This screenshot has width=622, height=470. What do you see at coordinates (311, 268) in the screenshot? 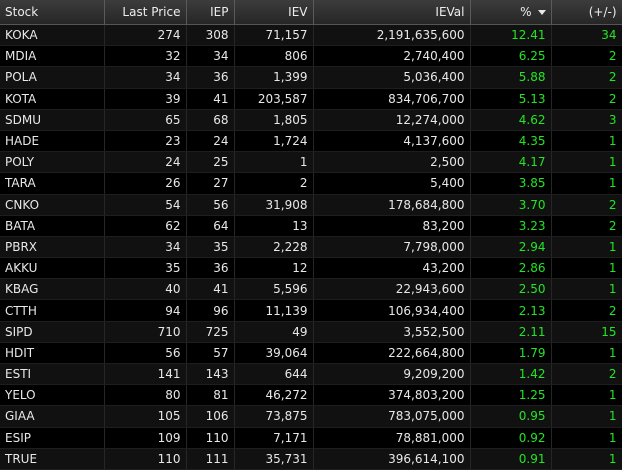
I see `table-row: AKKU 35 36 12 43,200 2.86 1` at bounding box center [311, 268].